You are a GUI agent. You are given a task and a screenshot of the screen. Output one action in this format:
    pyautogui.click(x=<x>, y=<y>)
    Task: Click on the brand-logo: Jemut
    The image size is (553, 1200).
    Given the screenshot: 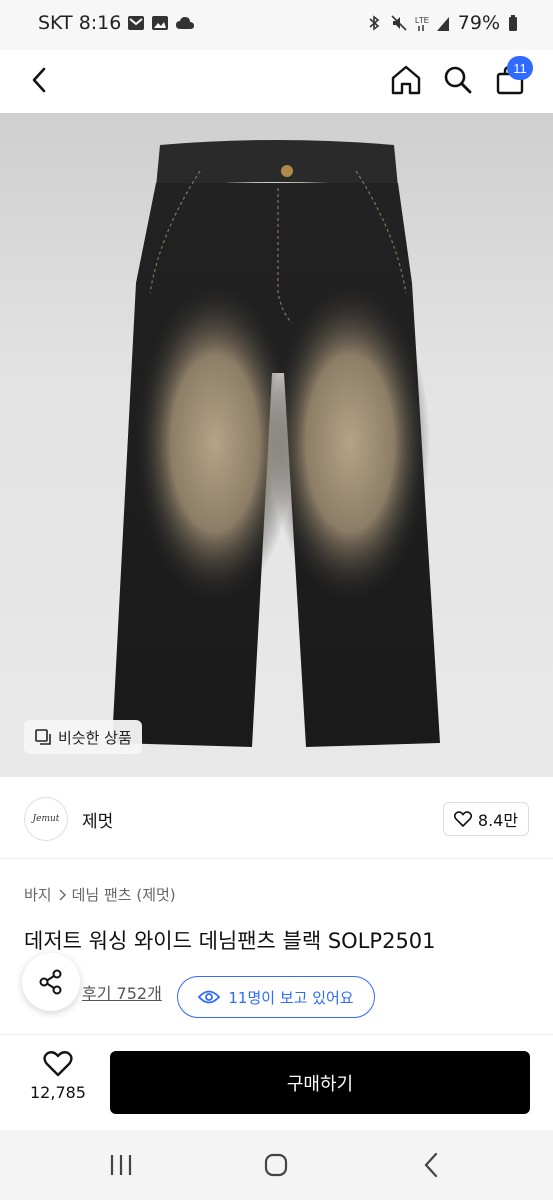 What is the action you would take?
    pyautogui.click(x=46, y=819)
    